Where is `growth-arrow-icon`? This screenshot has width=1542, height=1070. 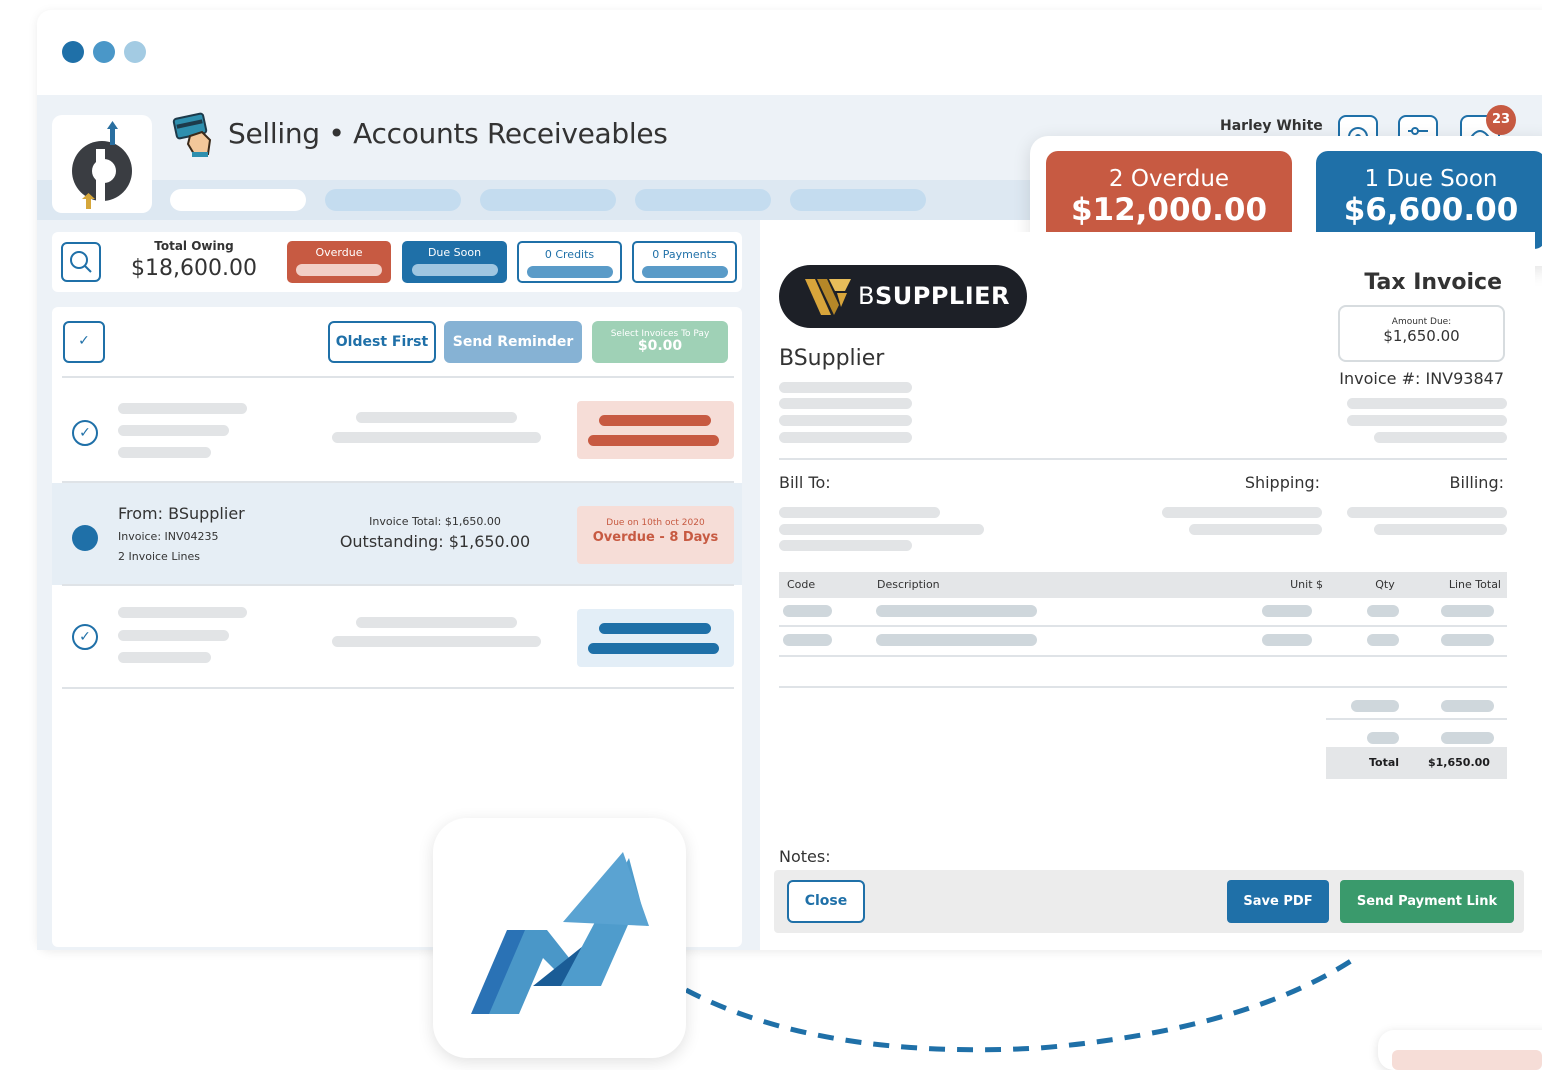 growth-arrow-icon is located at coordinates (560, 933).